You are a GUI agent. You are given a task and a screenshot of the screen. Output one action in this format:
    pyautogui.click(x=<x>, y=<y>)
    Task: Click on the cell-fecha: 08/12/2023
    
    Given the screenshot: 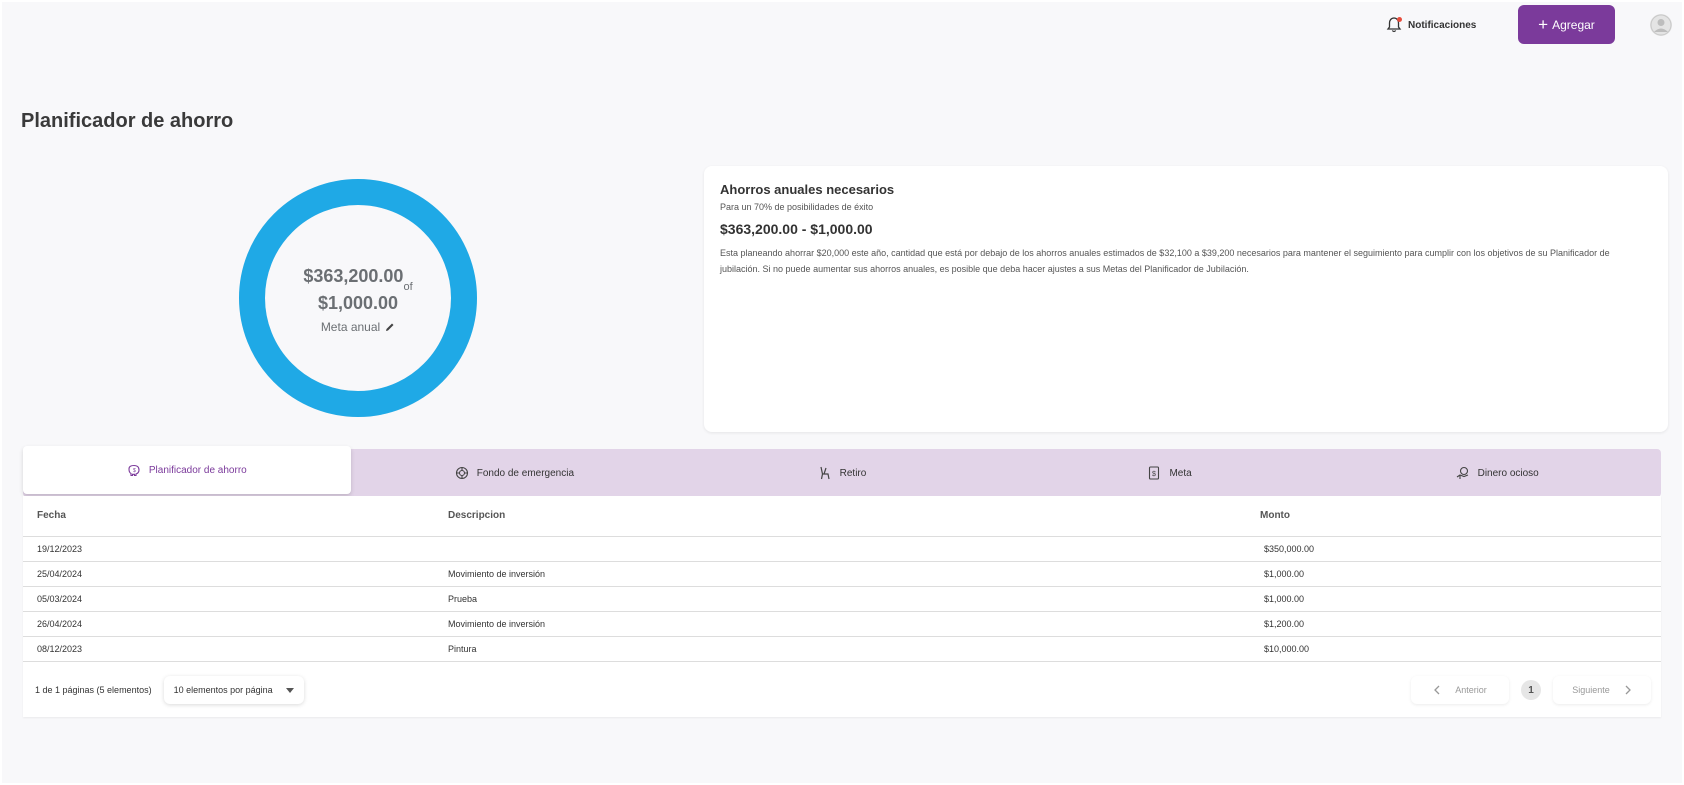 What is the action you would take?
    pyautogui.click(x=228, y=649)
    